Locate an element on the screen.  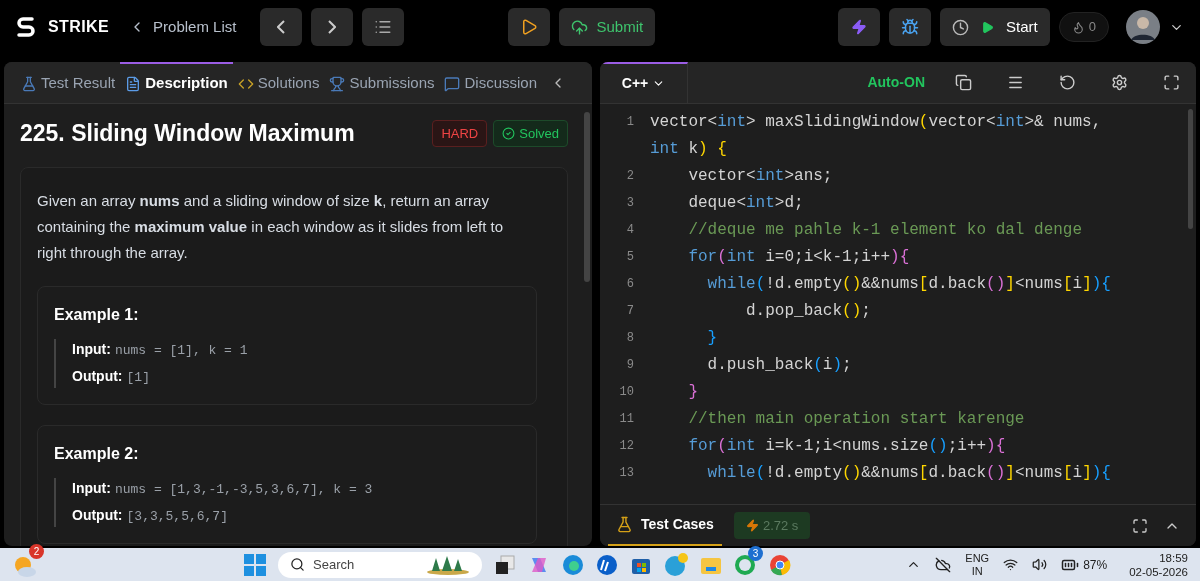
auto-save-status: Auto-ON is located at coordinates (896, 82).